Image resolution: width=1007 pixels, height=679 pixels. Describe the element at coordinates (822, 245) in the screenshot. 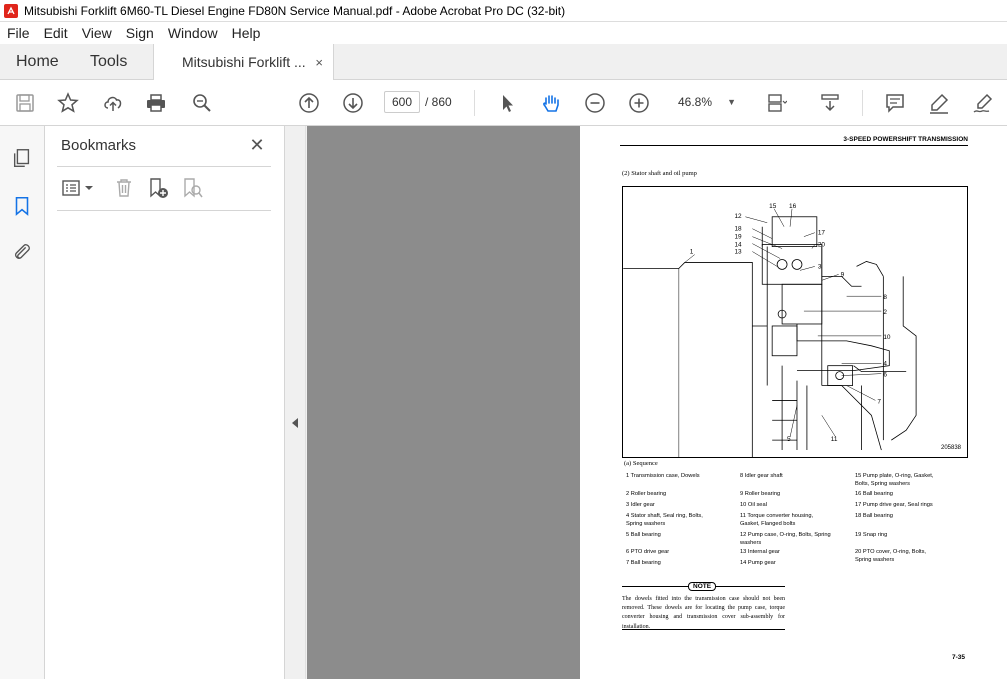

I see `diagram-label-20: 20` at that location.